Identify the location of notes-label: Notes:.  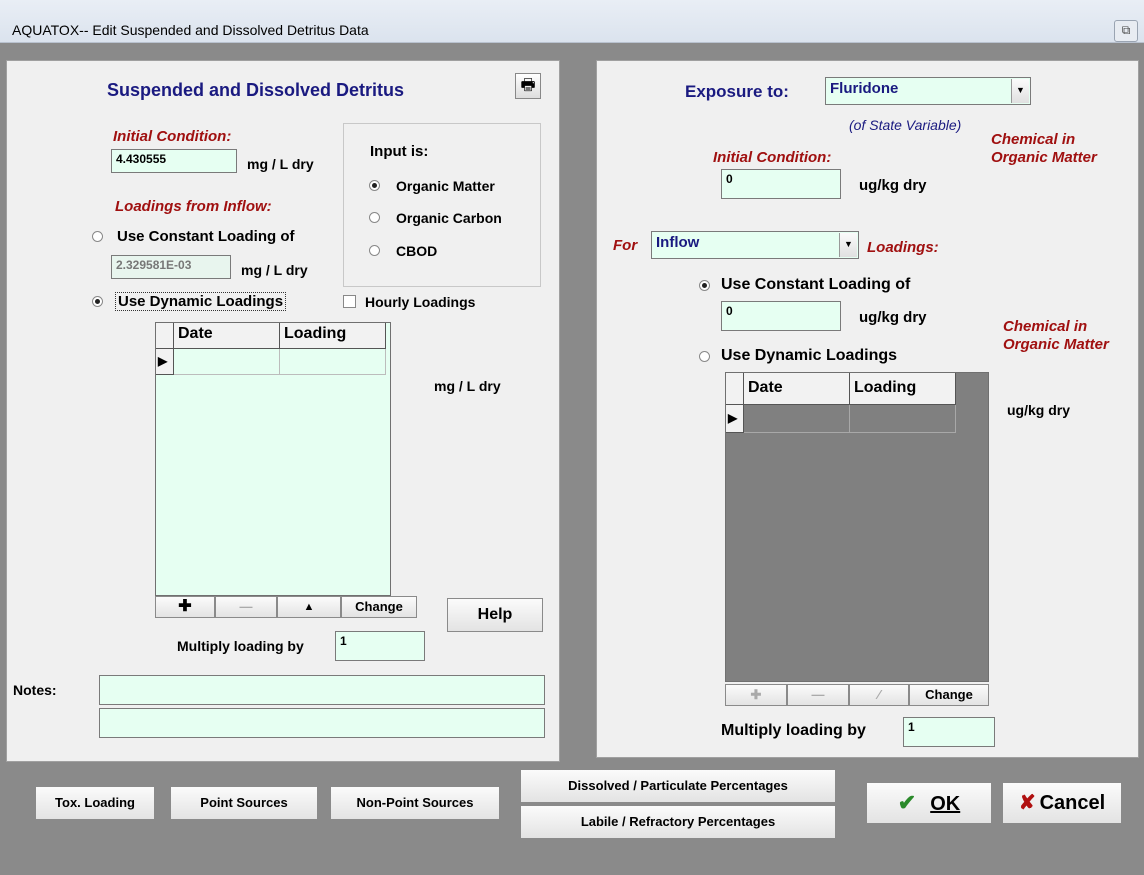
(35, 690).